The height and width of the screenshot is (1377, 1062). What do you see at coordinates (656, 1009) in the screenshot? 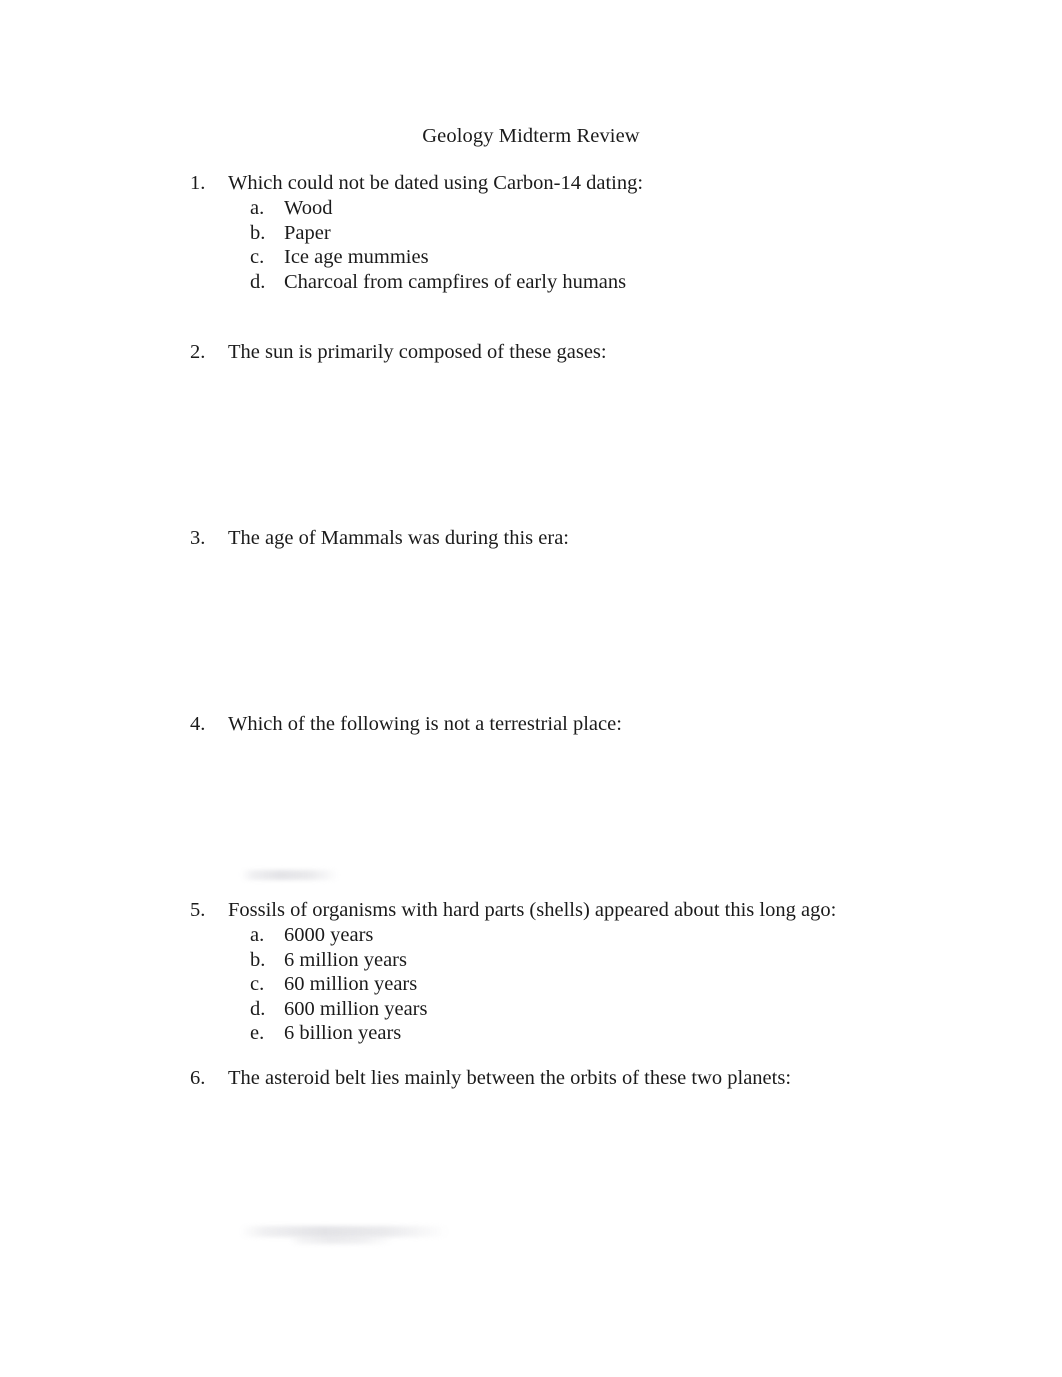
I see `answer-option: d. 600 million years` at bounding box center [656, 1009].